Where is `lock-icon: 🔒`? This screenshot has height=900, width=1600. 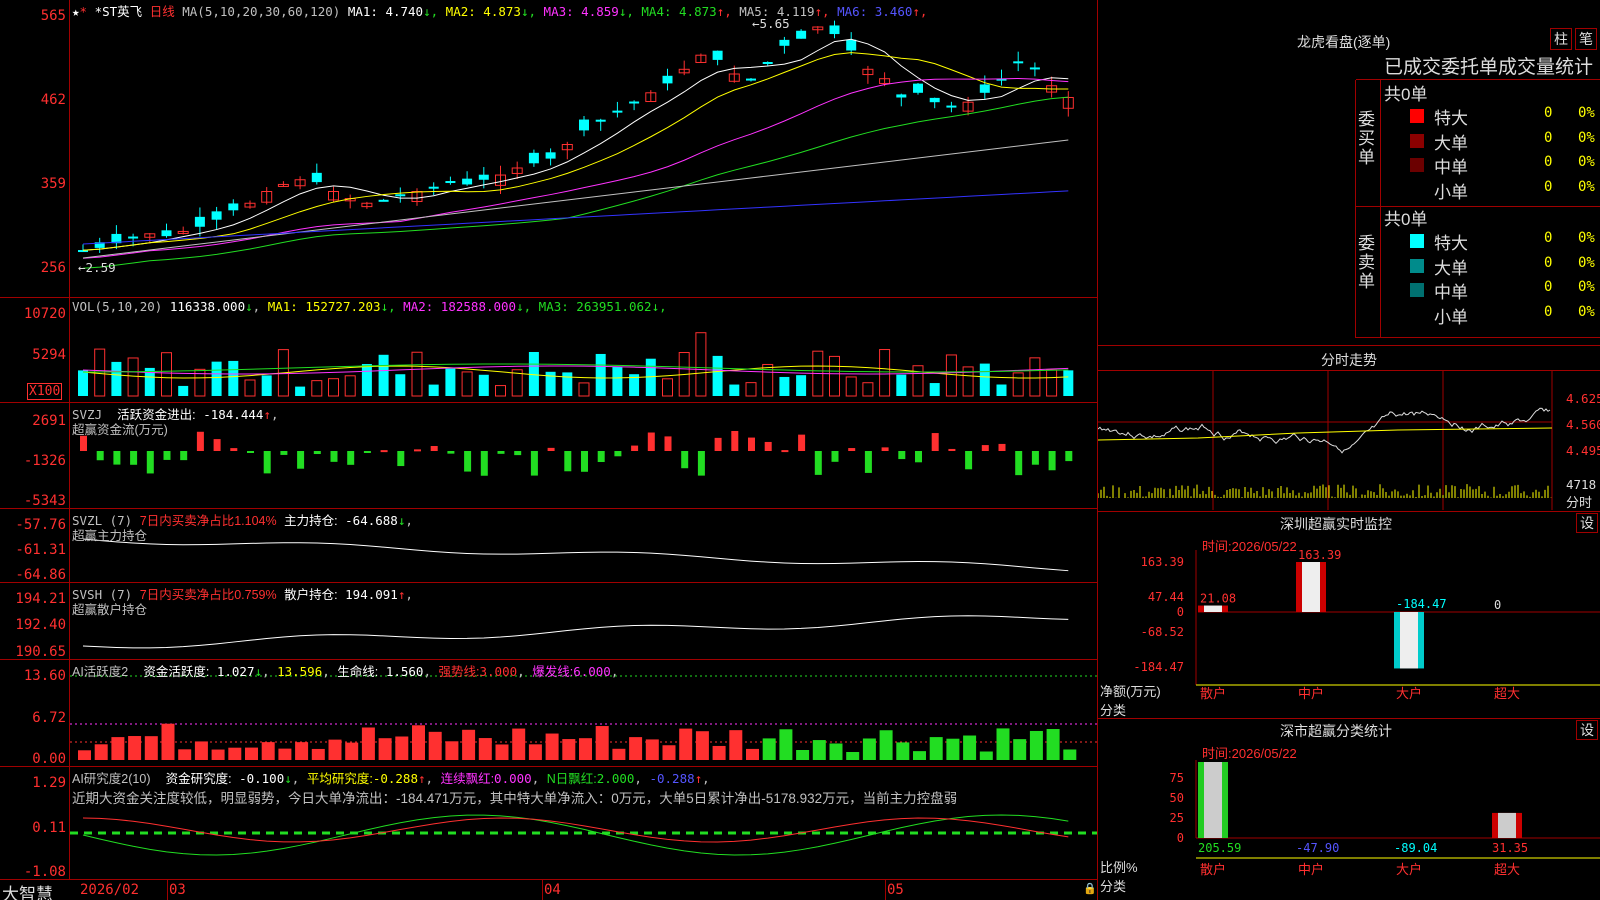
lock-icon: 🔒 is located at coordinates (1090, 888).